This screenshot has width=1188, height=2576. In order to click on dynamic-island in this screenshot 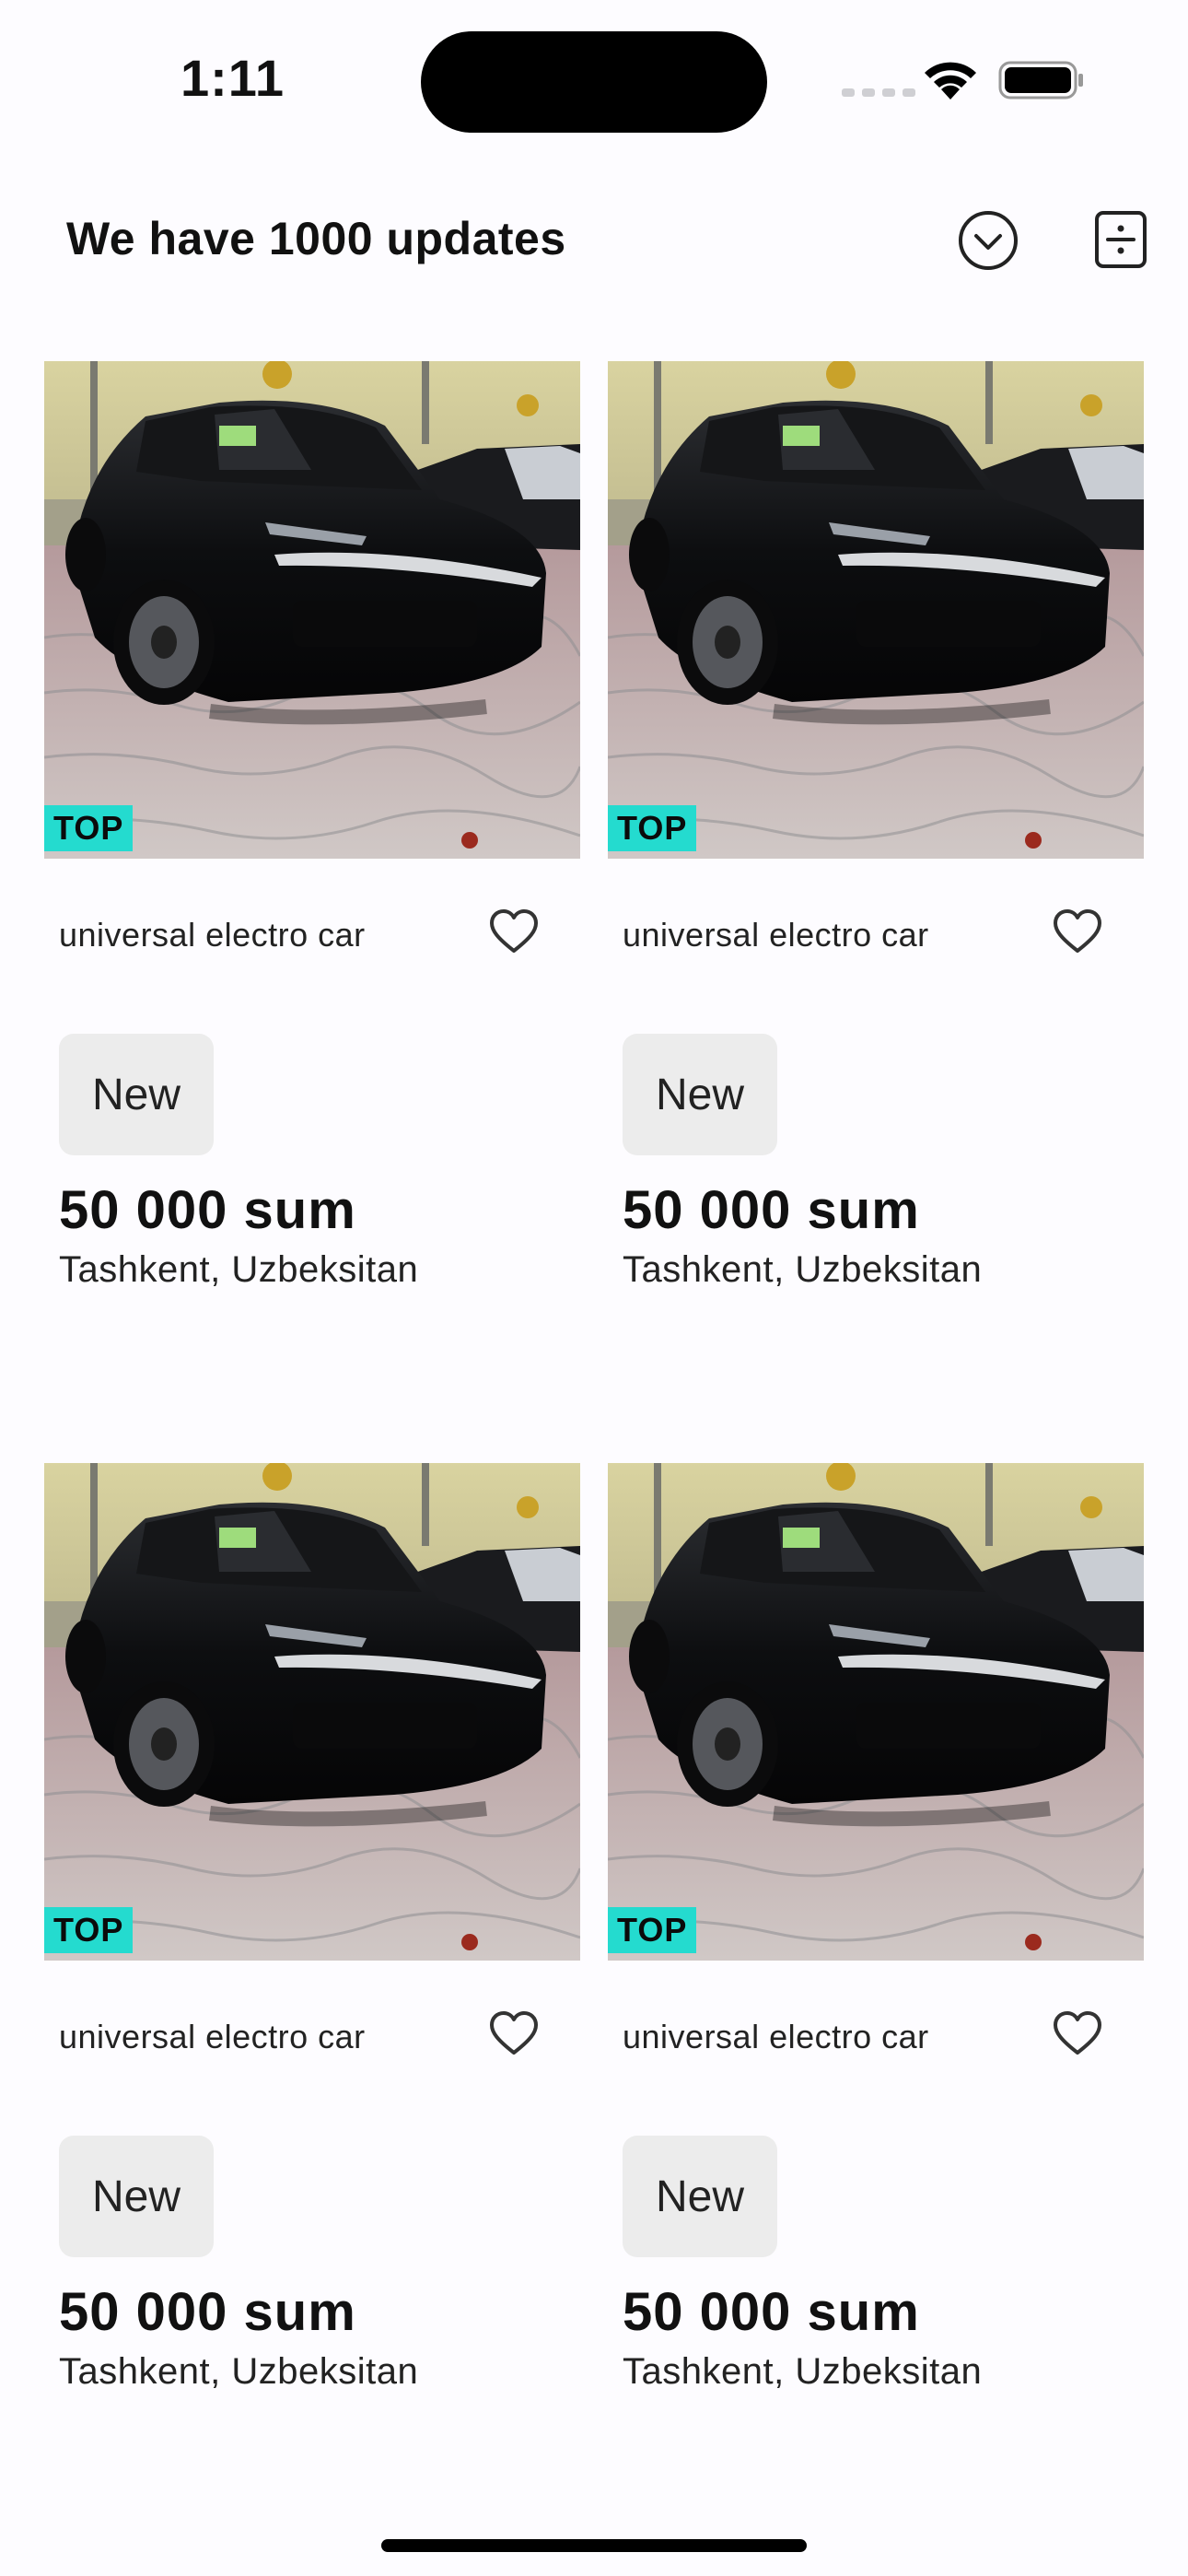, I will do `click(594, 82)`.